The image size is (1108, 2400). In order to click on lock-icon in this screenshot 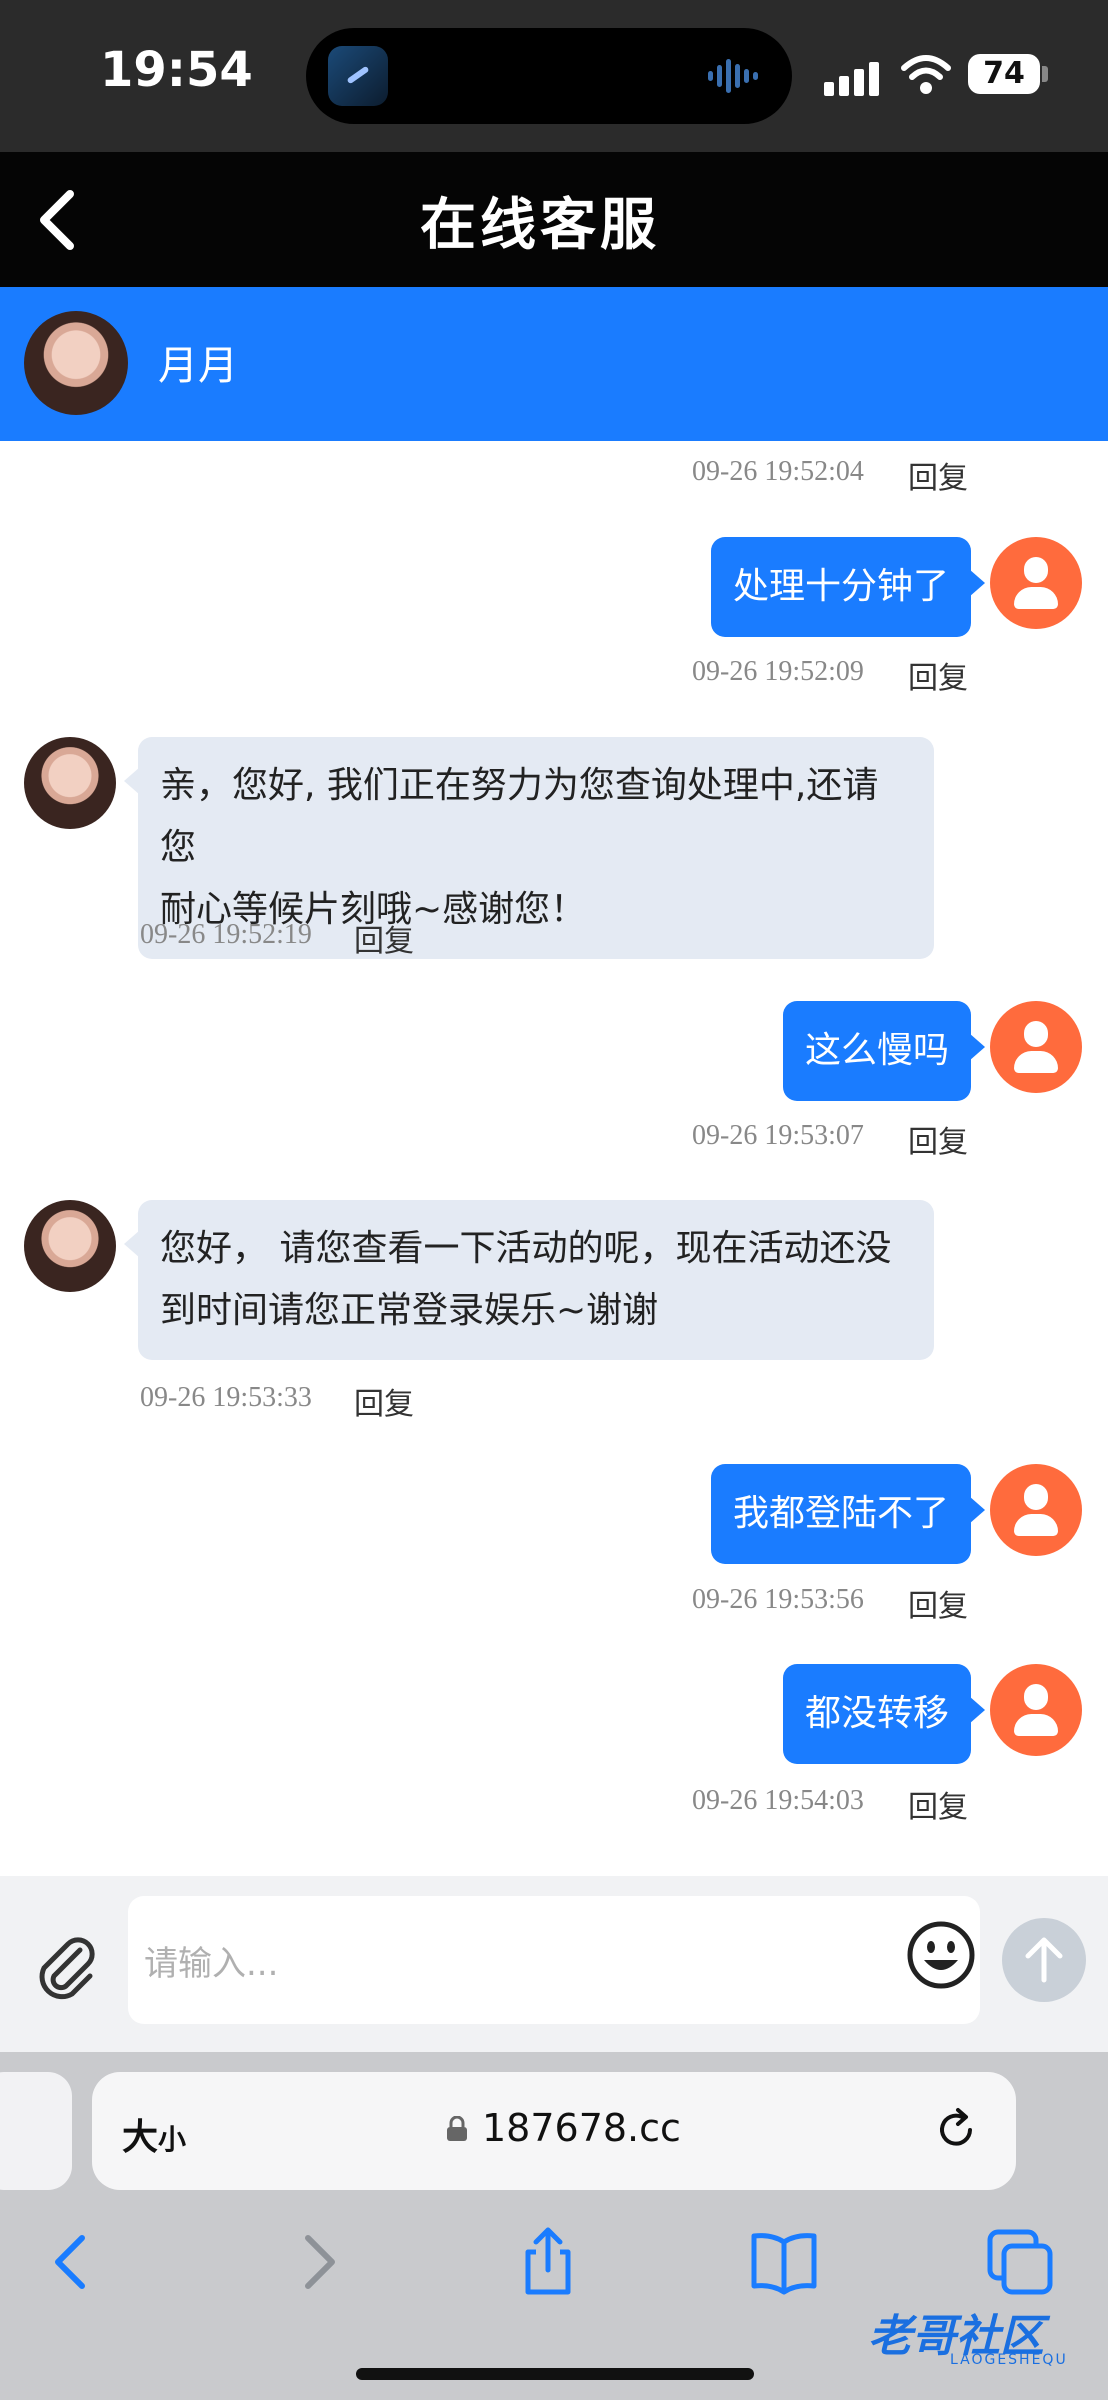, I will do `click(457, 2128)`.